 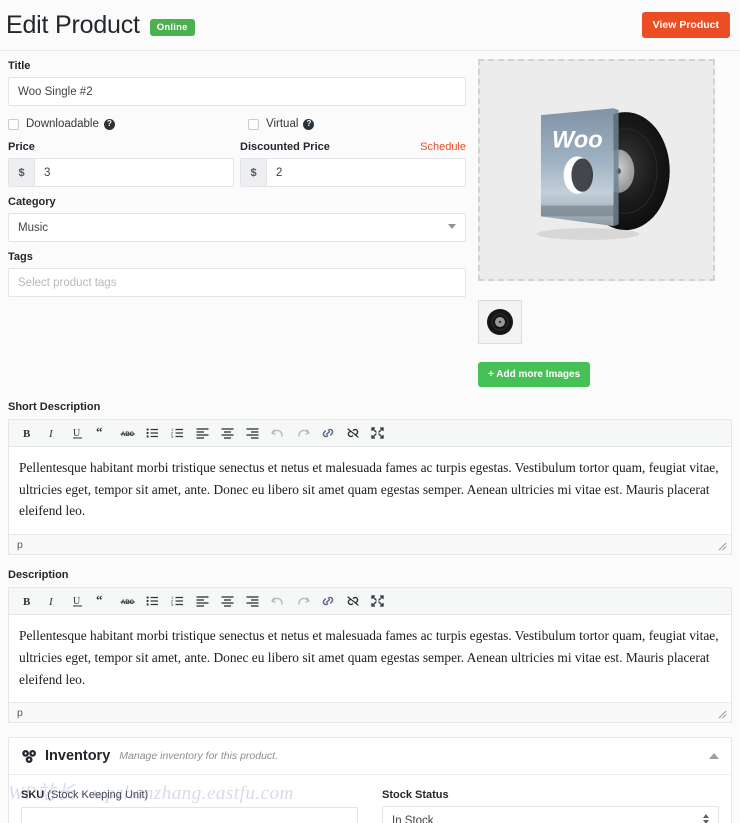 I want to click on discounted-price-input, so click(x=366, y=172).